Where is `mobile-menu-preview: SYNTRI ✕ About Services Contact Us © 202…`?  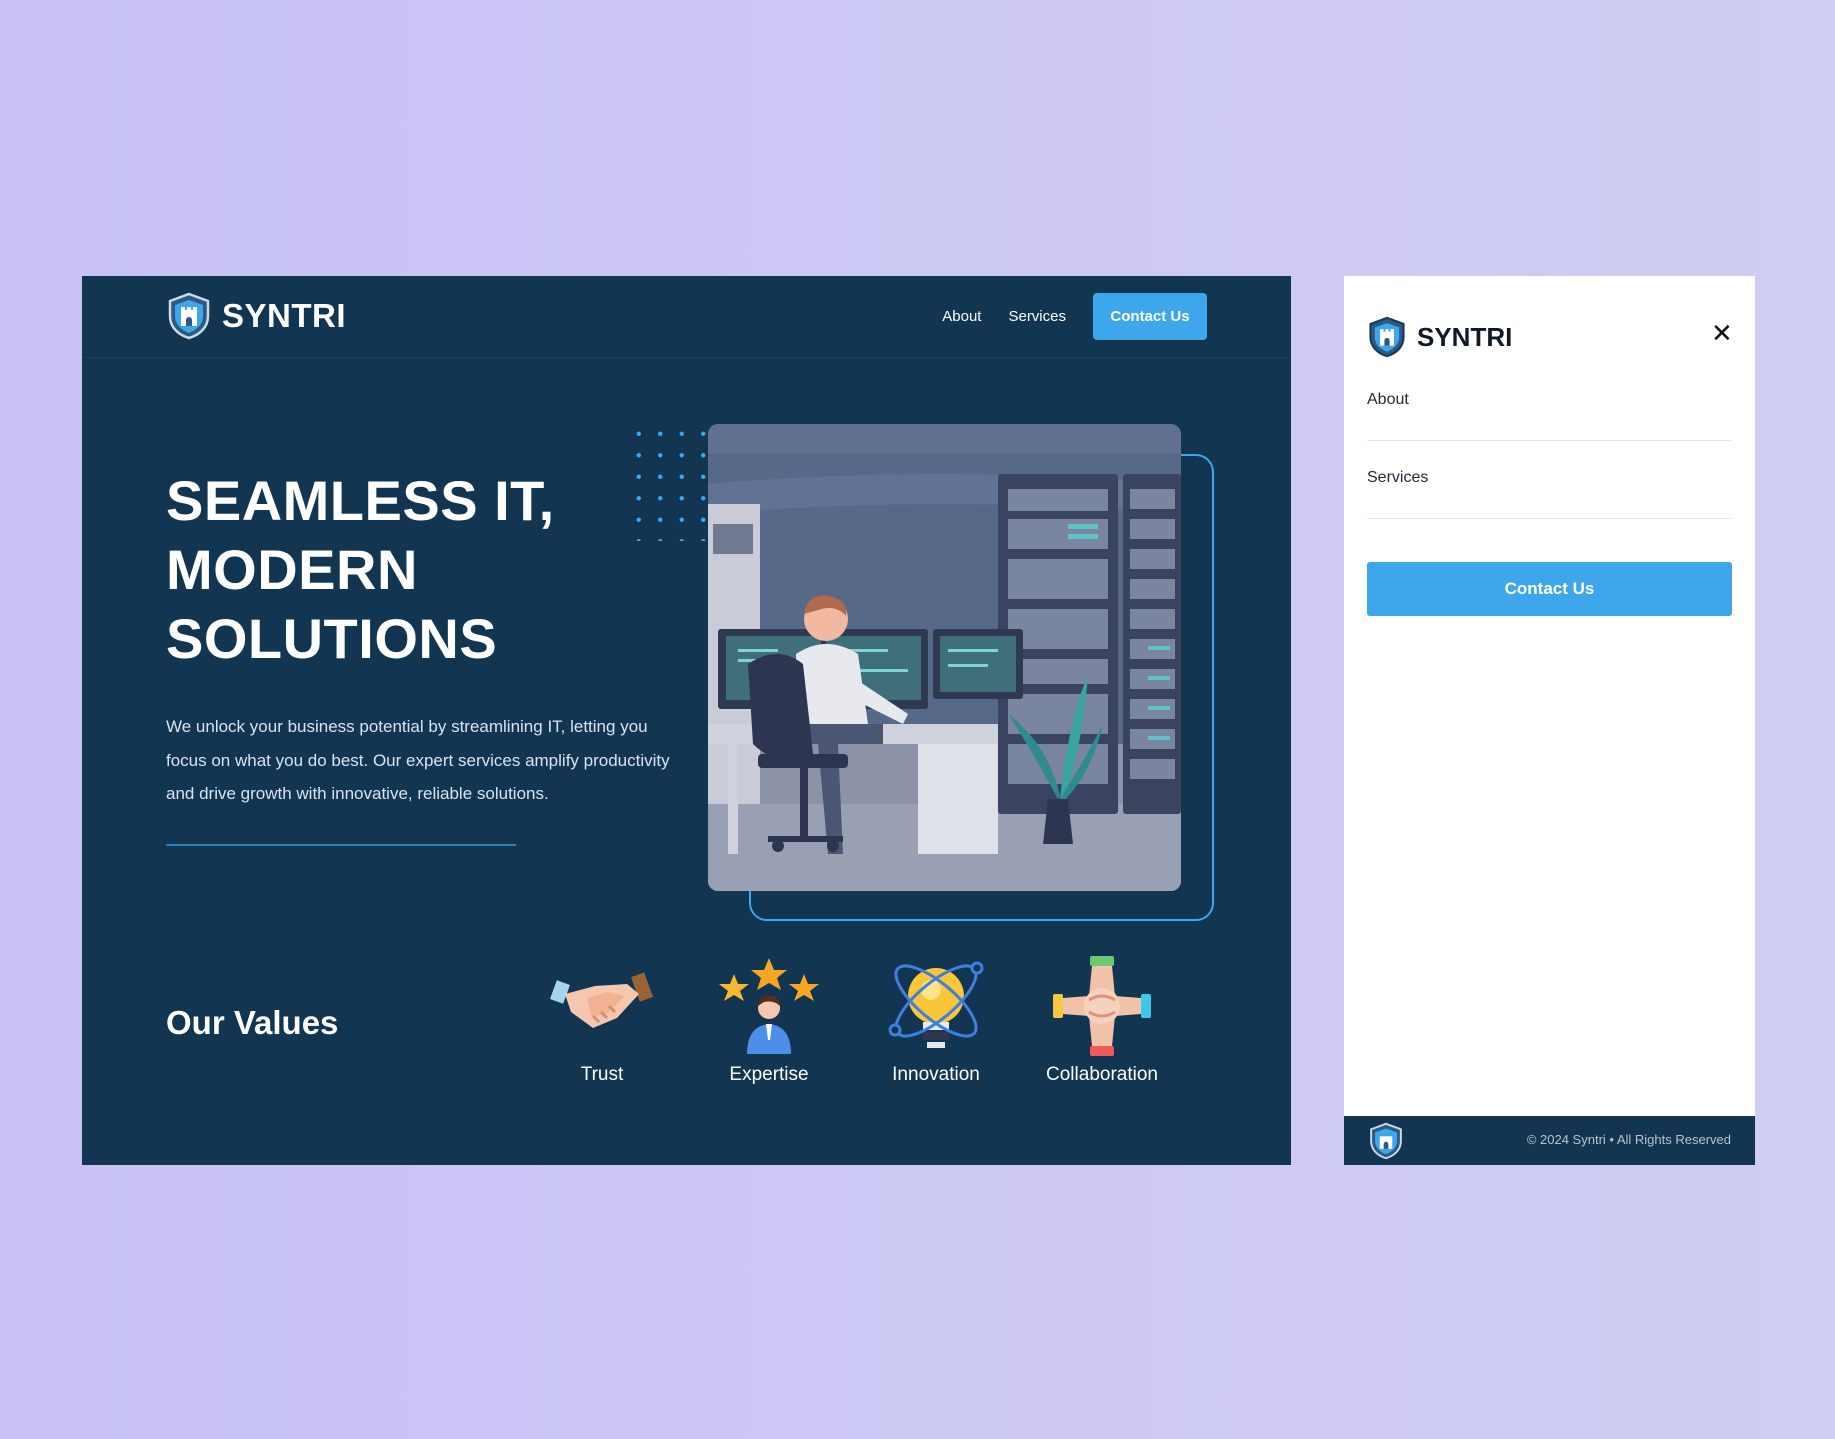
mobile-menu-preview: SYNTRI ✕ About Services Contact Us © 202… is located at coordinates (1549, 720).